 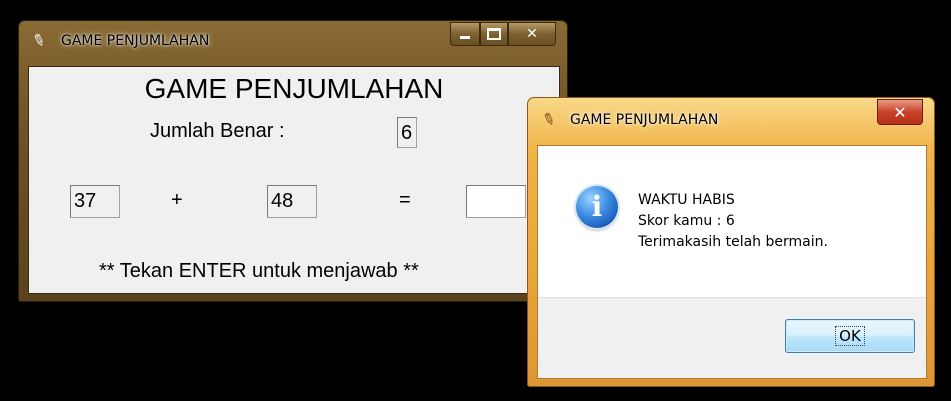 What do you see at coordinates (95, 201) in the screenshot?
I see `operand-a-field: 37` at bounding box center [95, 201].